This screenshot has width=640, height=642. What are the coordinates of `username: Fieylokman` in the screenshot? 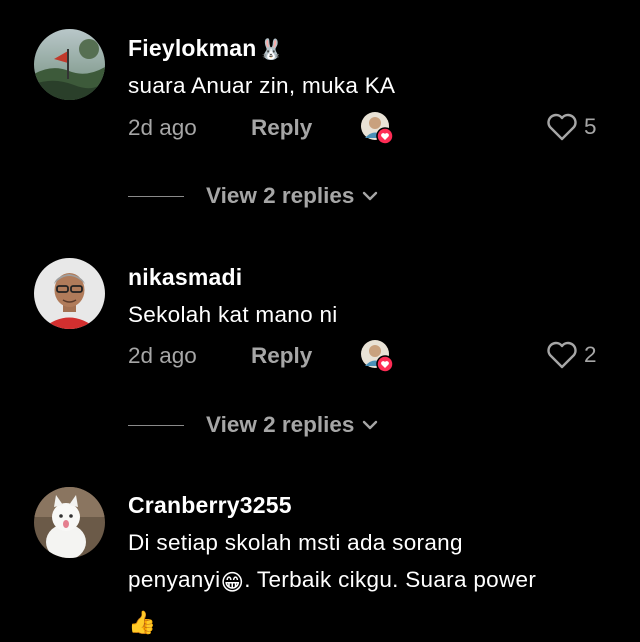 It's located at (192, 48).